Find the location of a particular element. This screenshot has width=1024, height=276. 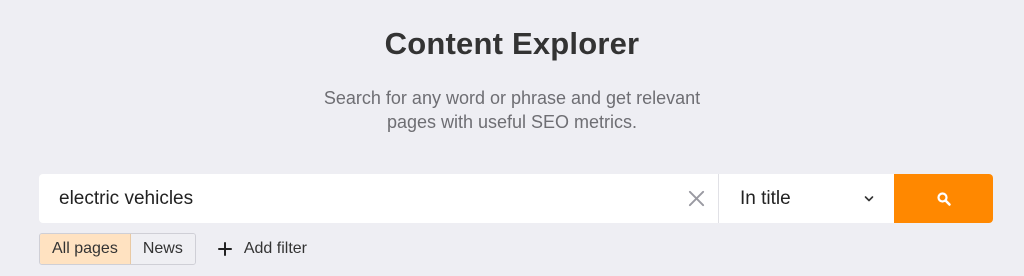

filter-bar: All pages News Add filter is located at coordinates (173, 249).